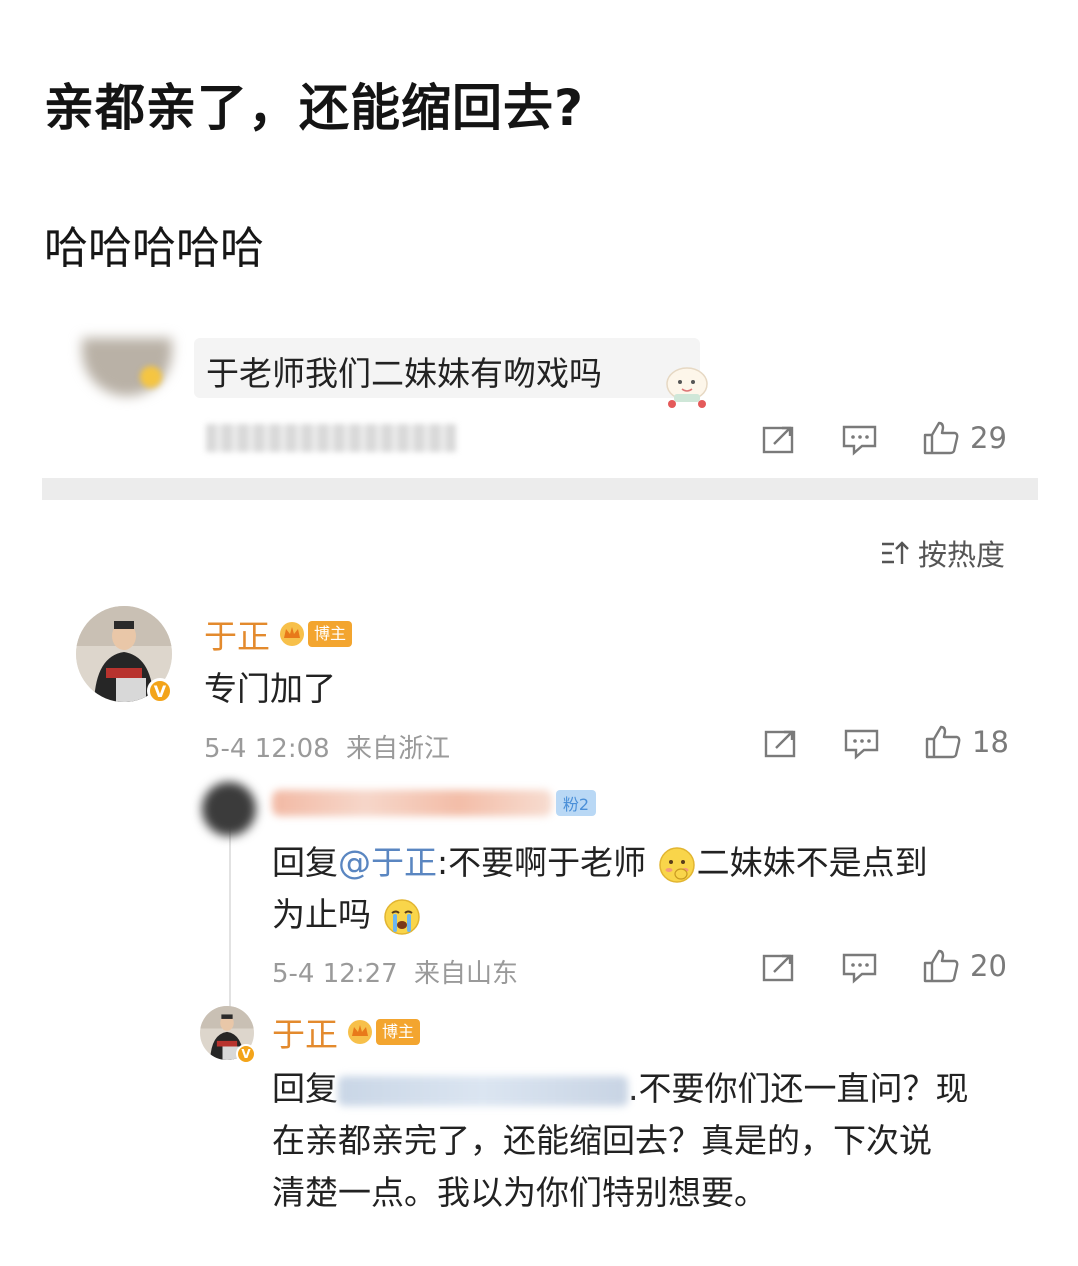 The width and height of the screenshot is (1078, 1266). I want to click on quoted-avatar, so click(127, 367).